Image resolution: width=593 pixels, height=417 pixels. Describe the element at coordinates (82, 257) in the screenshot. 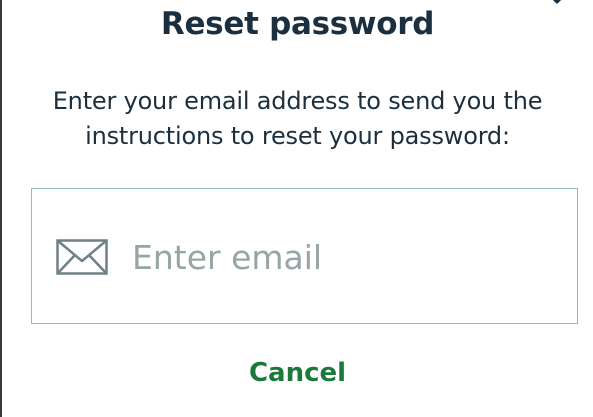

I see `envelope-icon` at that location.